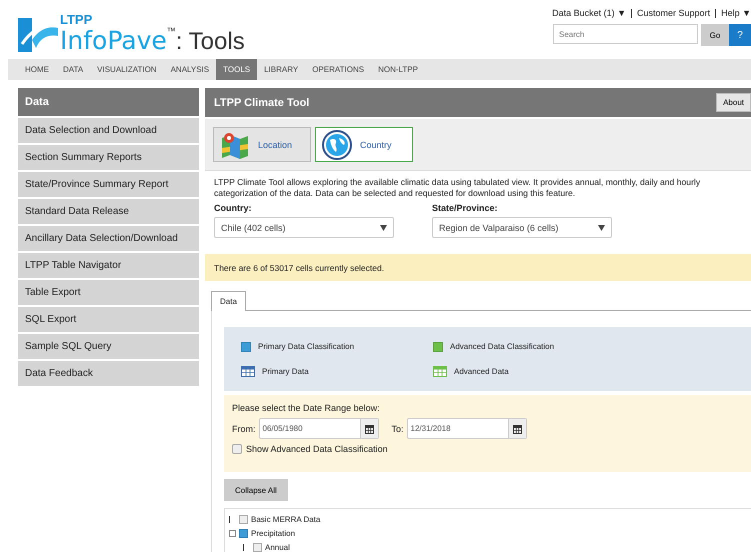 This screenshot has height=552, width=751. What do you see at coordinates (262, 144) in the screenshot?
I see `mode-button: Location` at bounding box center [262, 144].